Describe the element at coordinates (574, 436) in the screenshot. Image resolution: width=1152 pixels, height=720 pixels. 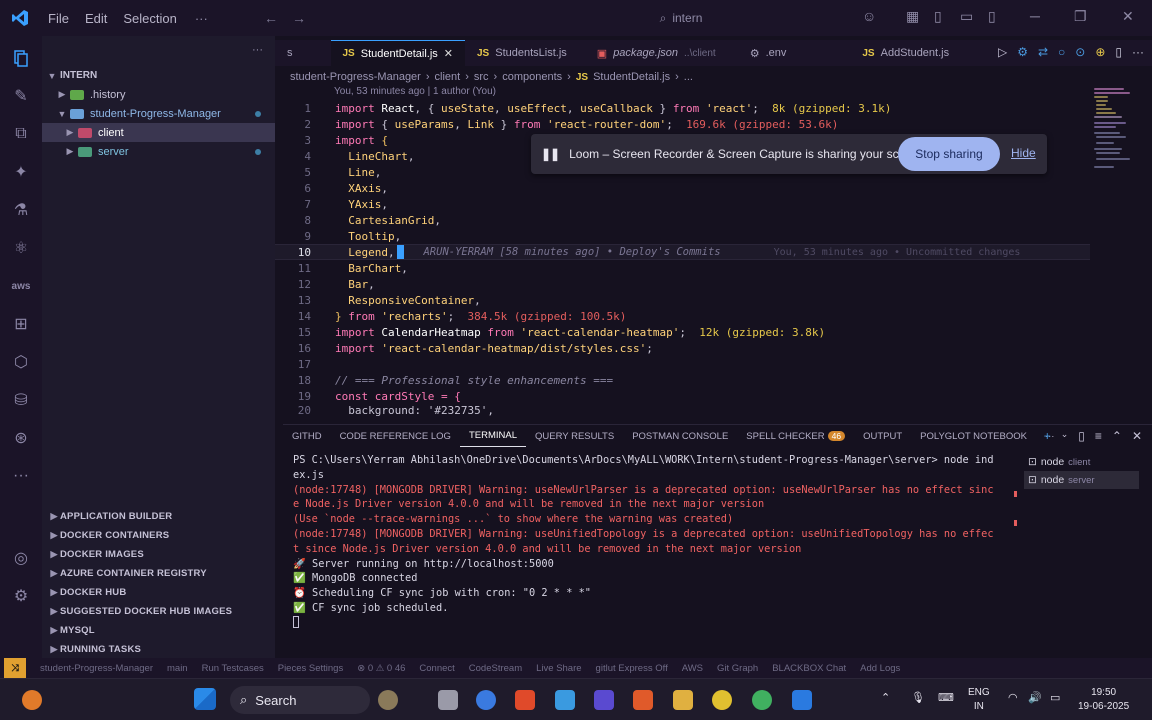
I see `tab-query-results: QUERY RESULTS` at that location.